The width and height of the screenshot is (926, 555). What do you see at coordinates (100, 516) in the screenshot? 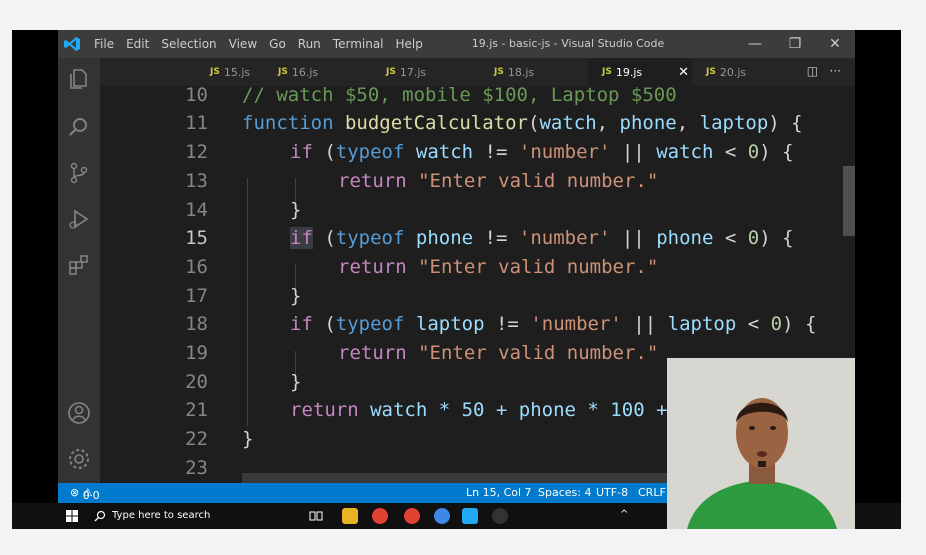
I see `taskbar-search-icon` at bounding box center [100, 516].